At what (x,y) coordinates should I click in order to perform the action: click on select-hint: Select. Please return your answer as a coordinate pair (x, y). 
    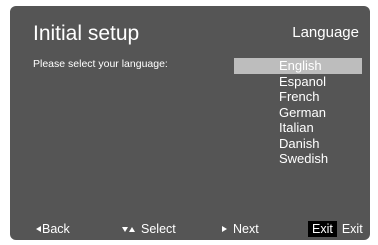
    Looking at the image, I should click on (149, 229).